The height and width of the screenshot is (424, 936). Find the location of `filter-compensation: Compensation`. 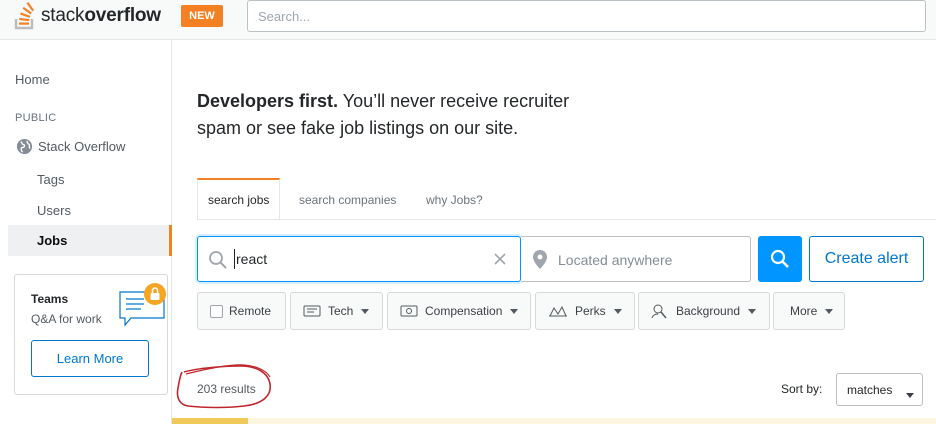

filter-compensation: Compensation is located at coordinates (459, 311).